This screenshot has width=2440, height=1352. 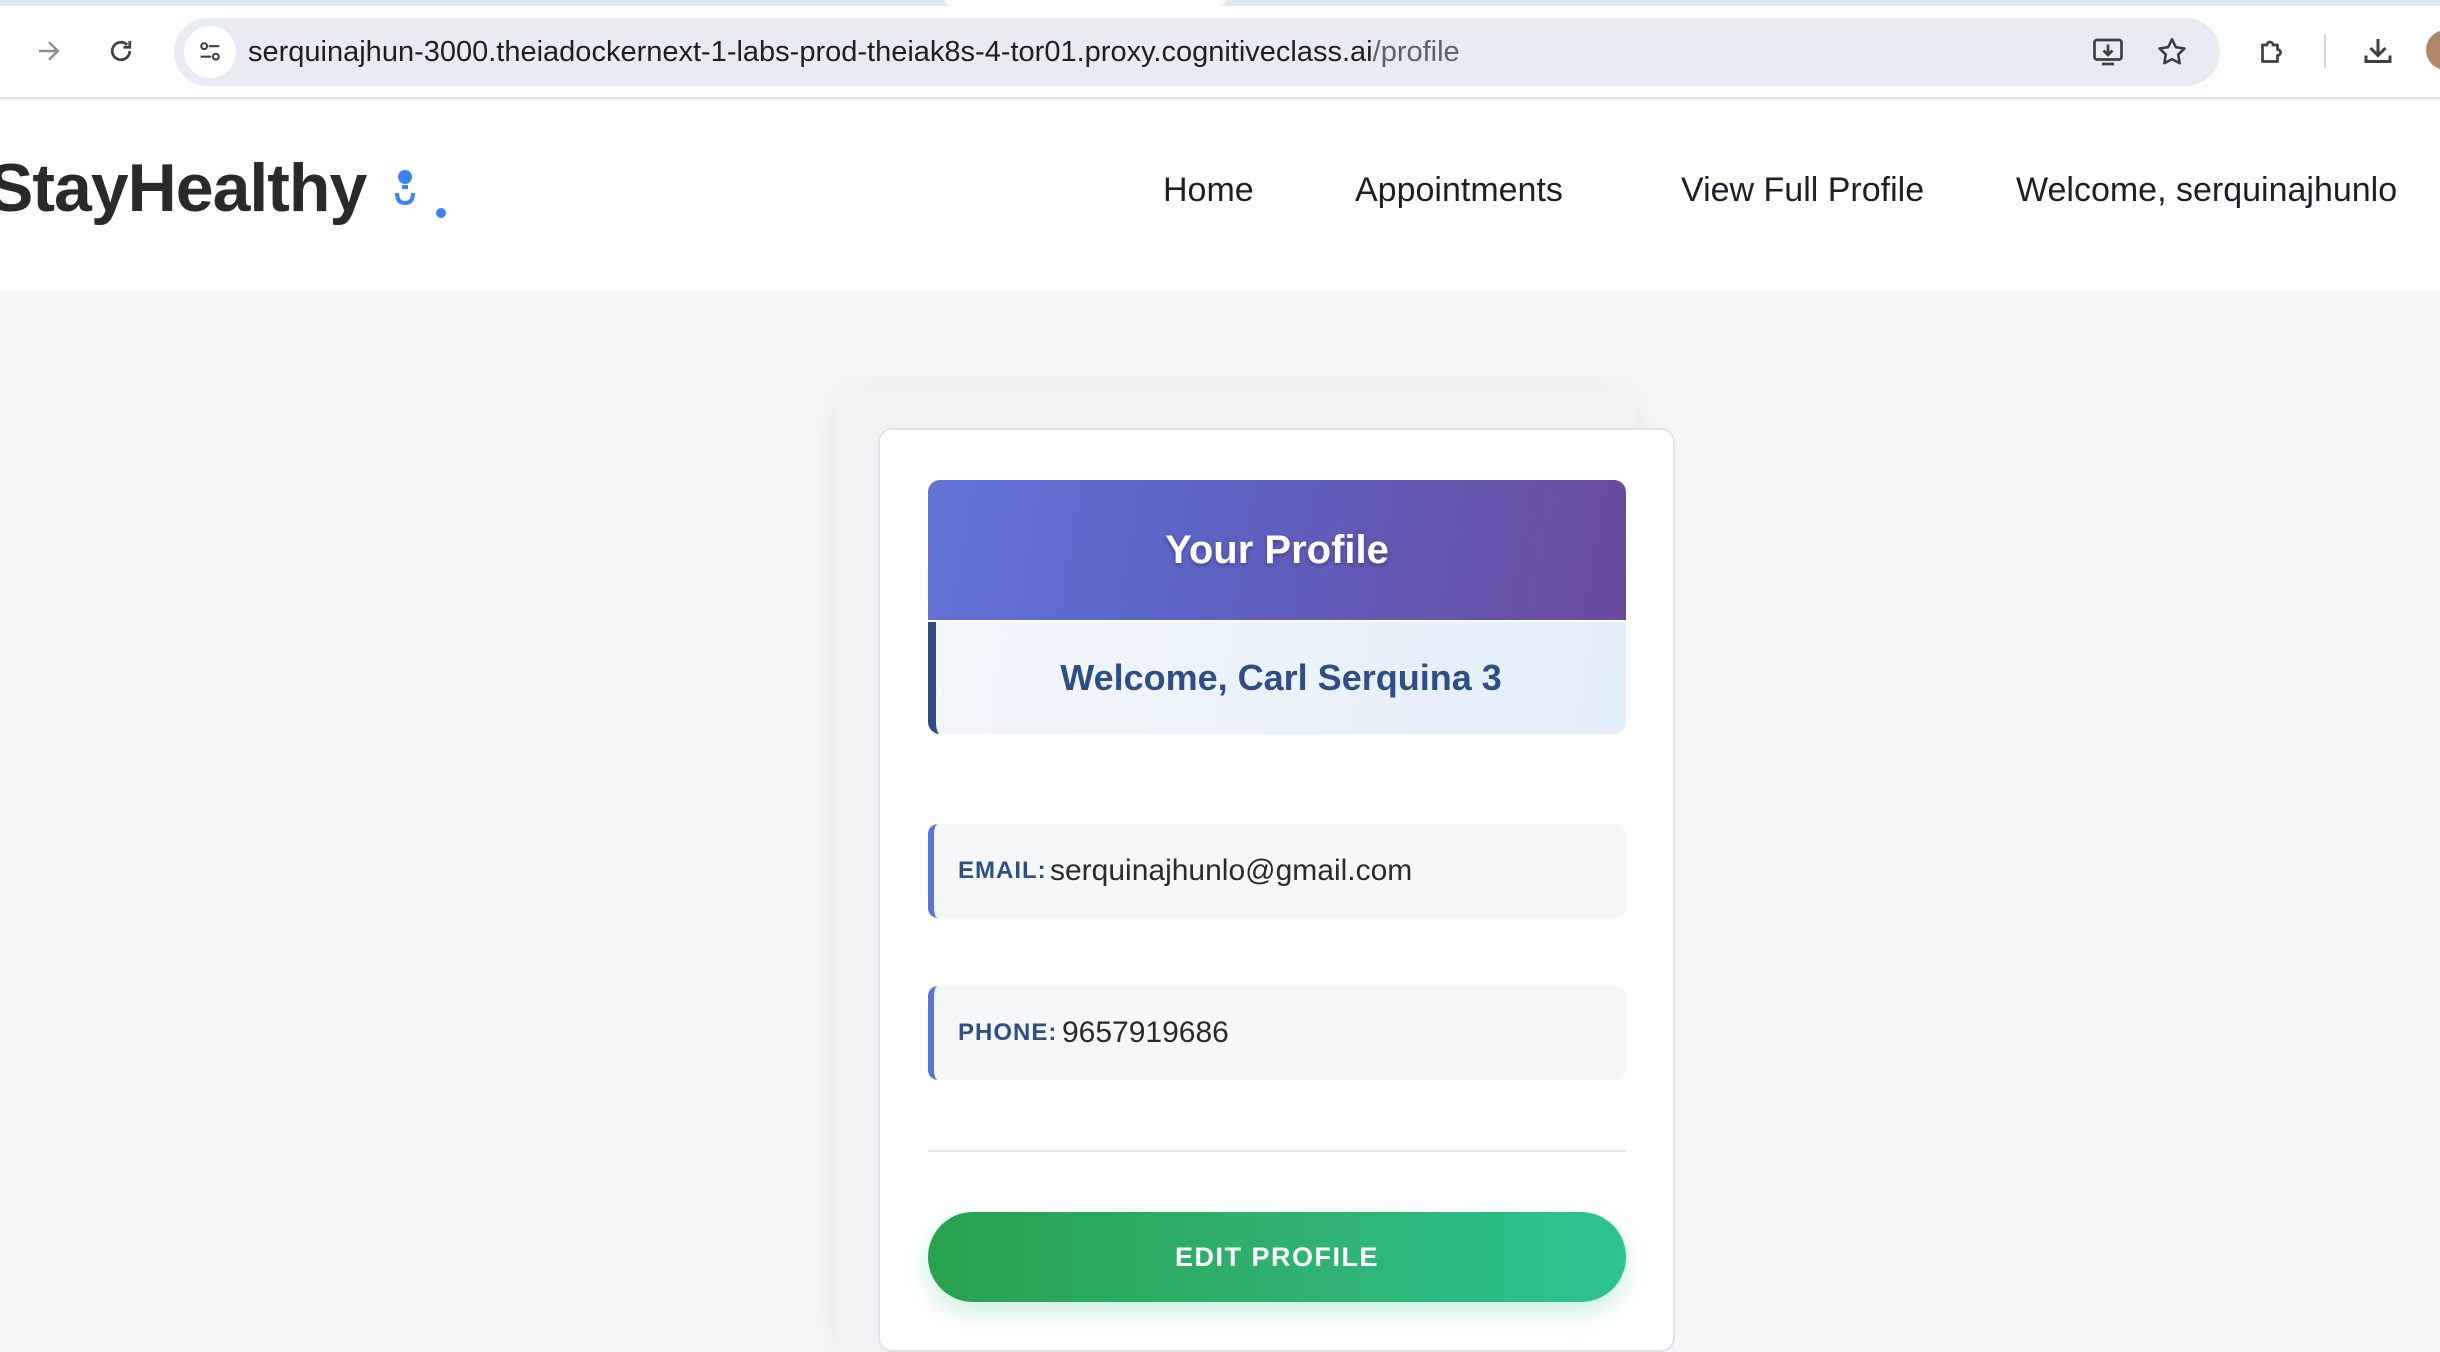 What do you see at coordinates (2172, 52) in the screenshot?
I see `bookmark-star-icon` at bounding box center [2172, 52].